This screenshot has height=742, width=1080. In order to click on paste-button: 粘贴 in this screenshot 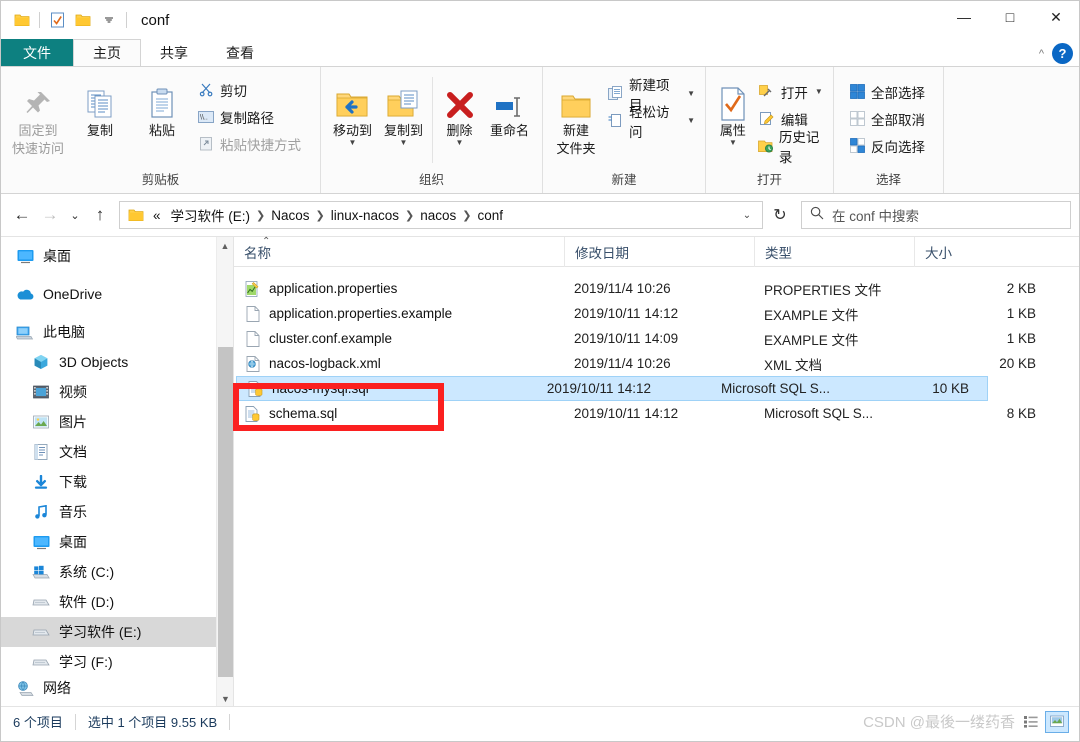, I will do `click(162, 108)`.